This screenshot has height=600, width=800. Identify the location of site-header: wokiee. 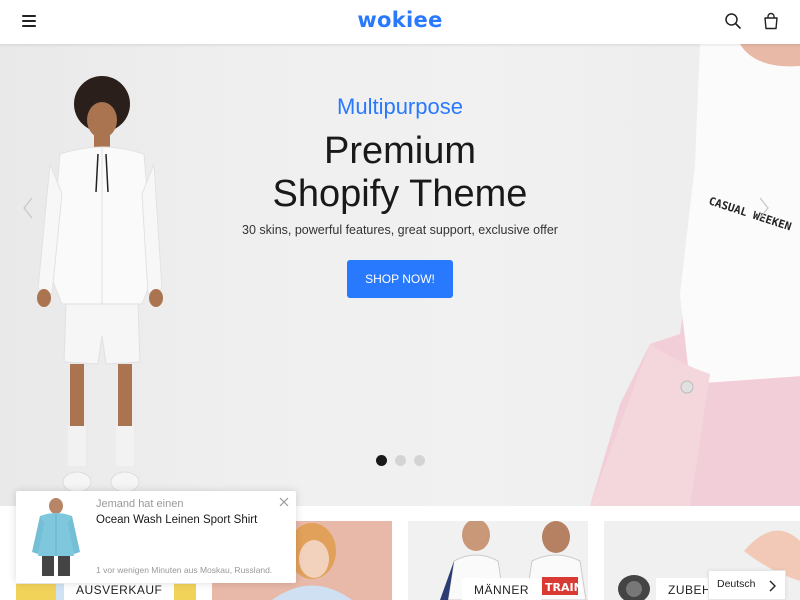
(400, 22).